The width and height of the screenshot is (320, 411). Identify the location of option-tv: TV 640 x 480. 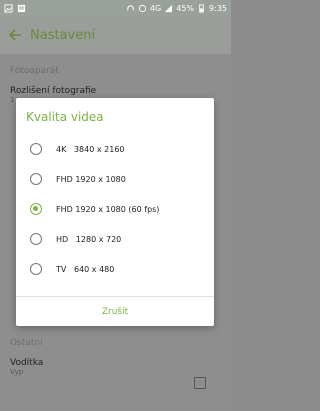
(115, 269).